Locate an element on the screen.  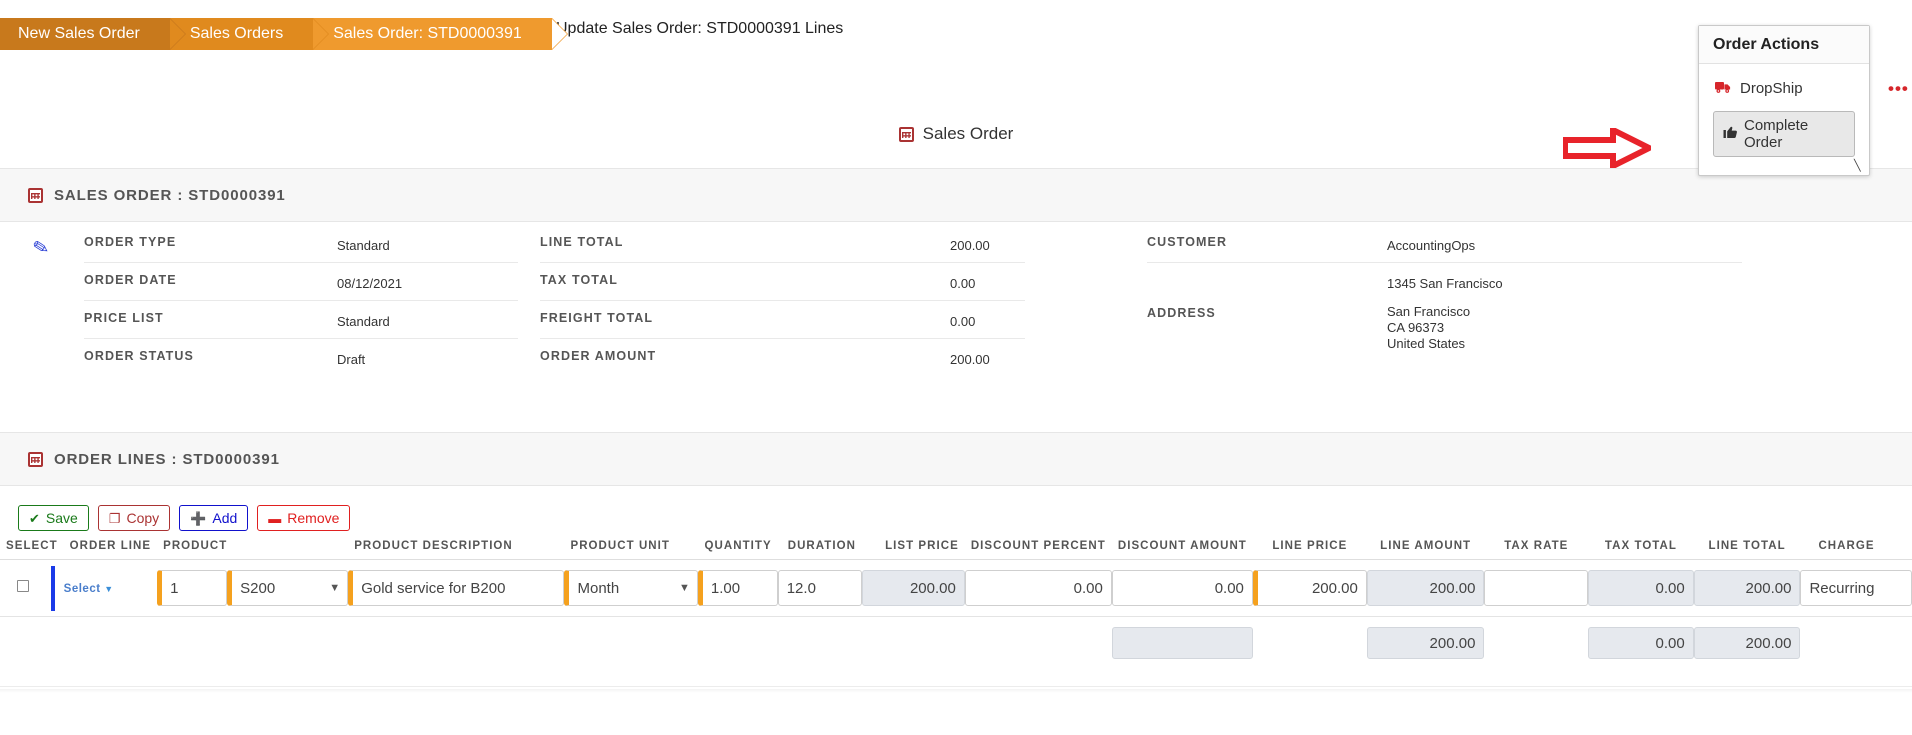
tax-total-field: 0.00 is located at coordinates (1641, 588).